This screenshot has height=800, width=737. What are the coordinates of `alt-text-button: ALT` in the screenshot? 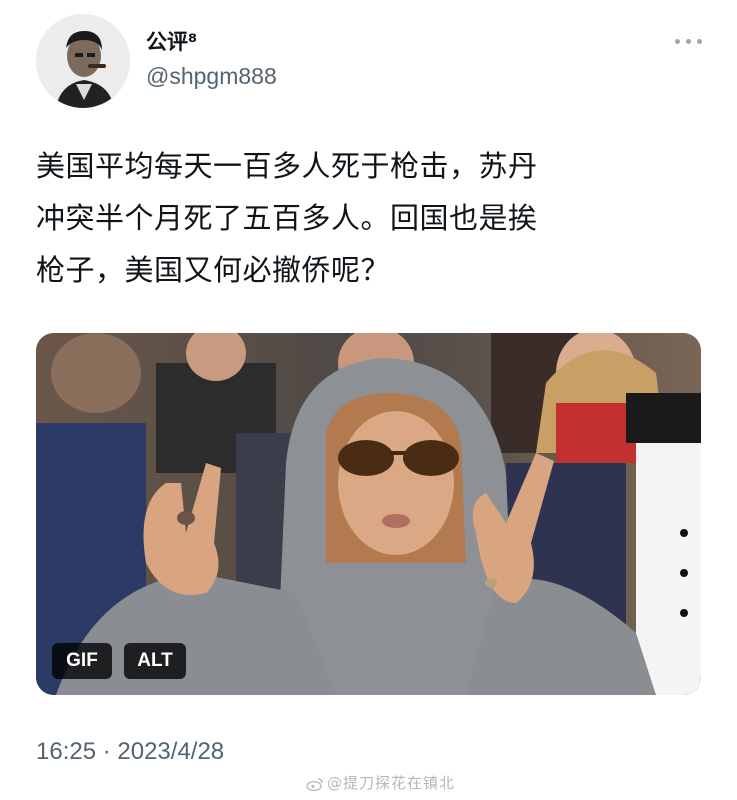 It's located at (155, 661).